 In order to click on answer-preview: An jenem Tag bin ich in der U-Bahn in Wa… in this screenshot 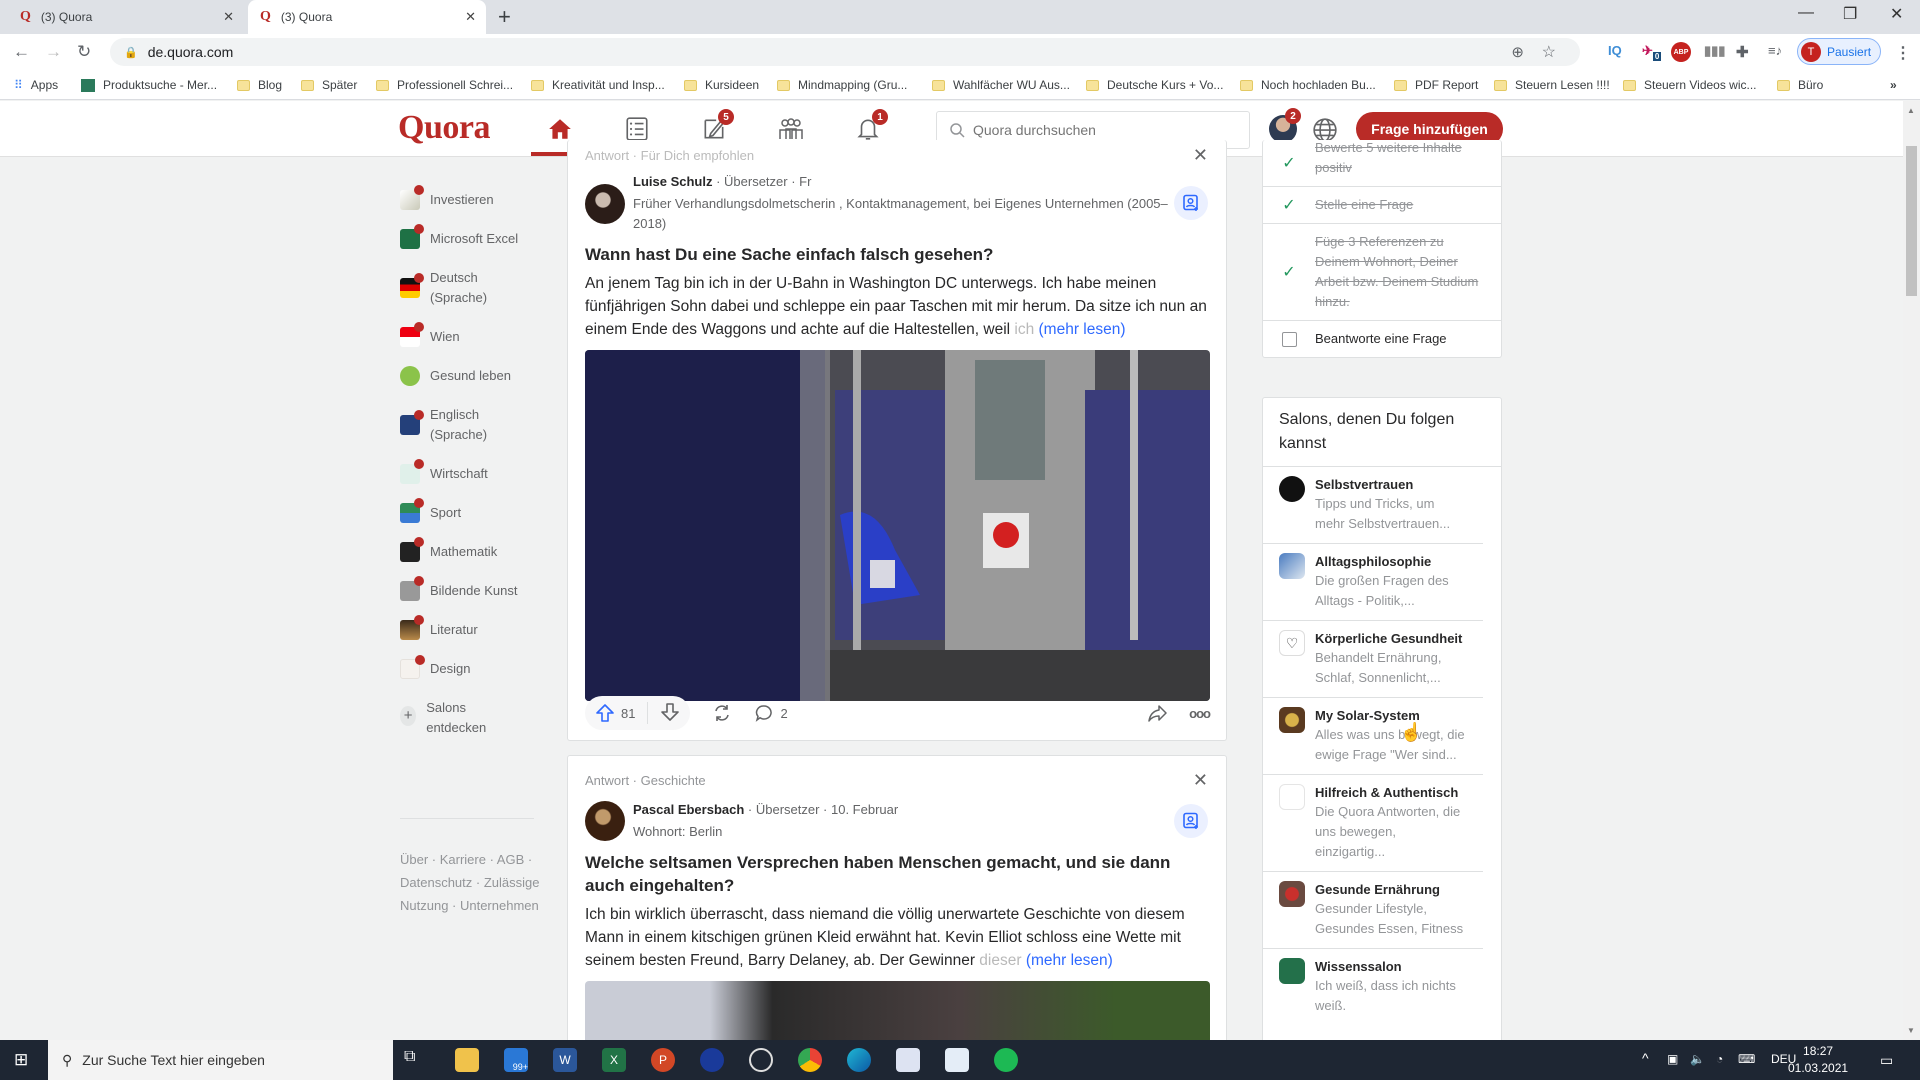, I will do `click(897, 306)`.